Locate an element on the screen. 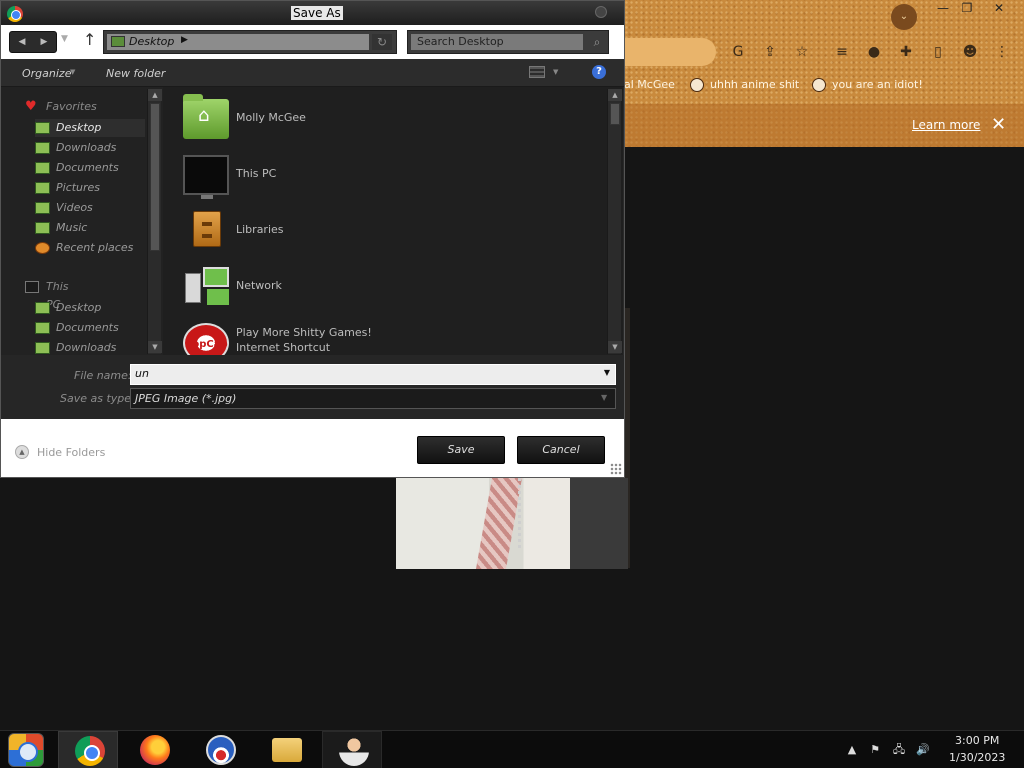  nav-item-pictures: Pictures is located at coordinates (90, 188).